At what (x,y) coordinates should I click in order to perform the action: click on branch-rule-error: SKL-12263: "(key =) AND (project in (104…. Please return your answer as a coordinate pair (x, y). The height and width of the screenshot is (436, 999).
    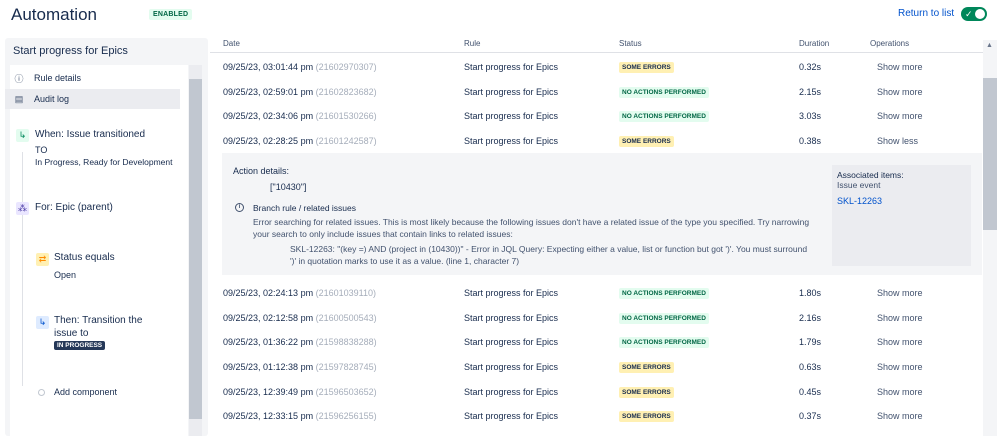
    Looking at the image, I should click on (549, 255).